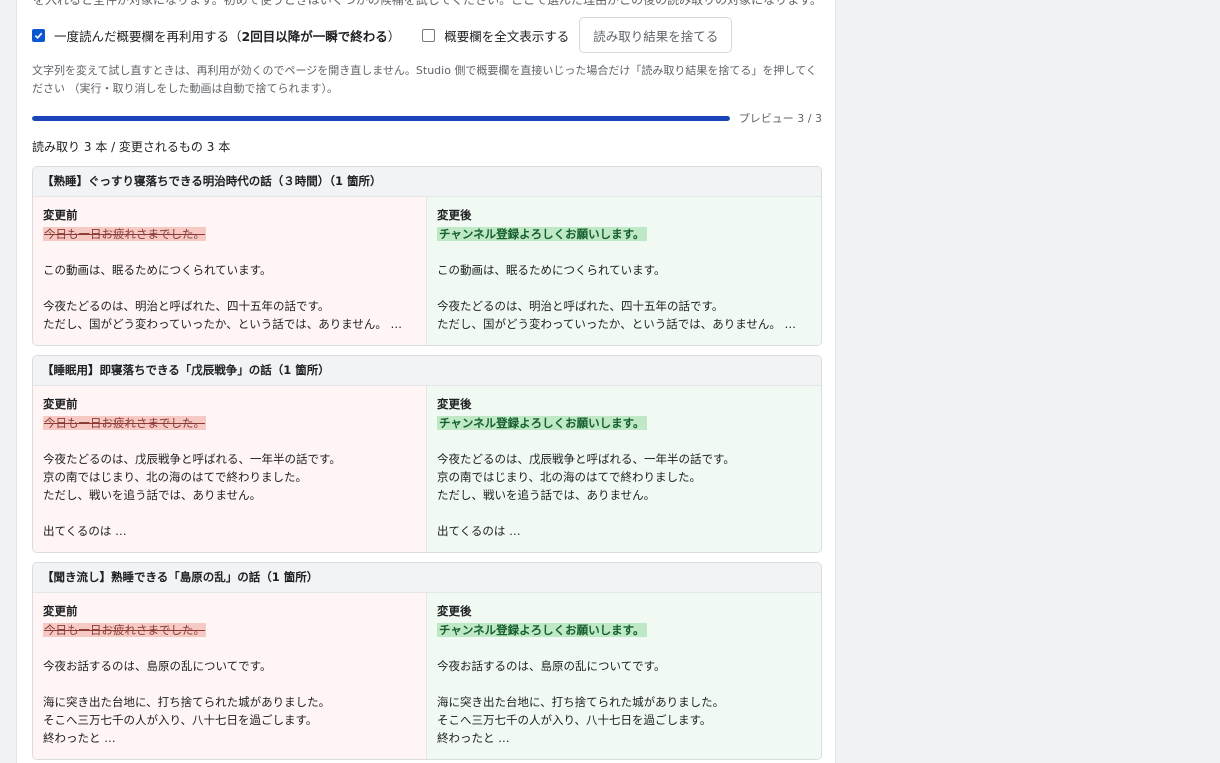 The image size is (1220, 763). Describe the element at coordinates (507, 36) in the screenshot. I see `fulltext-label: 概要欄を全文表示する` at that location.